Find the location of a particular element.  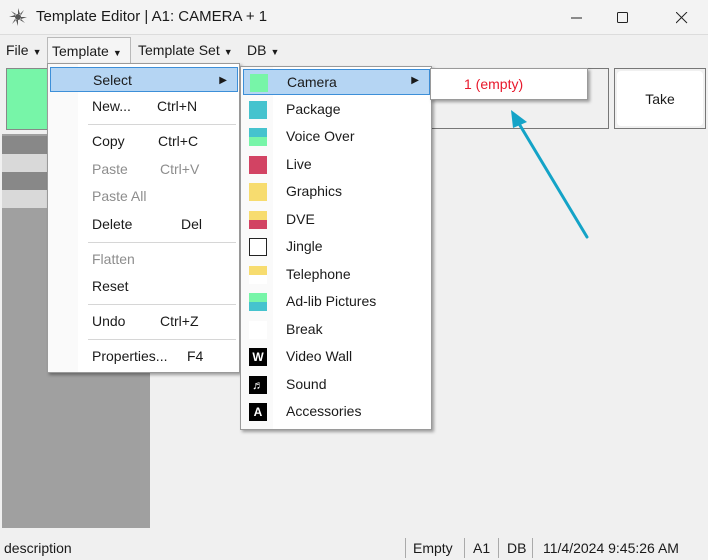

status-state: Empty is located at coordinates (433, 548).